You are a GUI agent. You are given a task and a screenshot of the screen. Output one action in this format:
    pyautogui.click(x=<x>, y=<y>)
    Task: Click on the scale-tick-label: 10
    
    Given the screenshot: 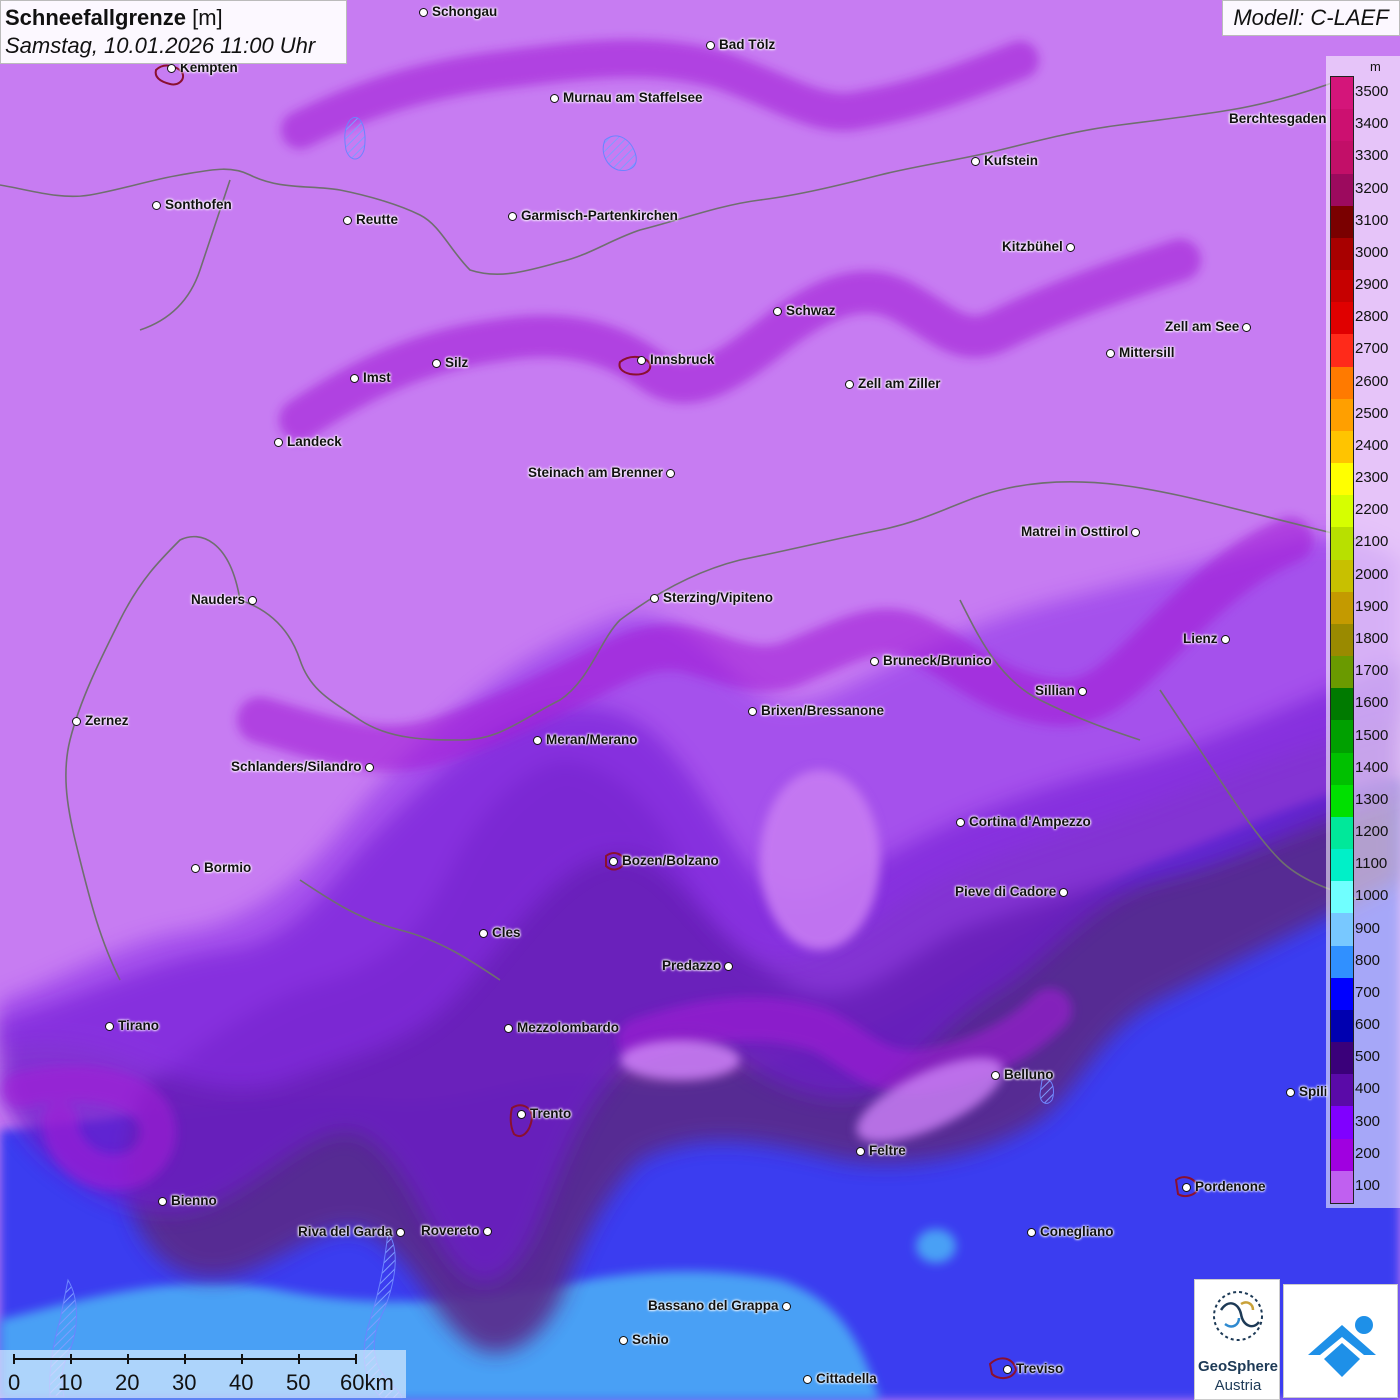 What is the action you would take?
    pyautogui.click(x=70, y=1382)
    